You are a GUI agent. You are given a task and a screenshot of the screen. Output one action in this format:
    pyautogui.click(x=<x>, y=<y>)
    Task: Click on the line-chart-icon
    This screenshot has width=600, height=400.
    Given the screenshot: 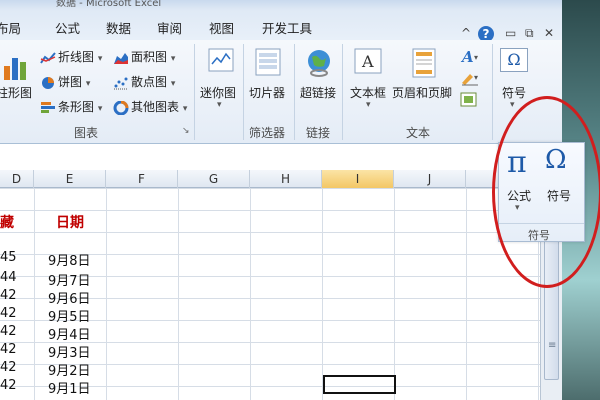 What is the action you would take?
    pyautogui.click(x=48, y=57)
    